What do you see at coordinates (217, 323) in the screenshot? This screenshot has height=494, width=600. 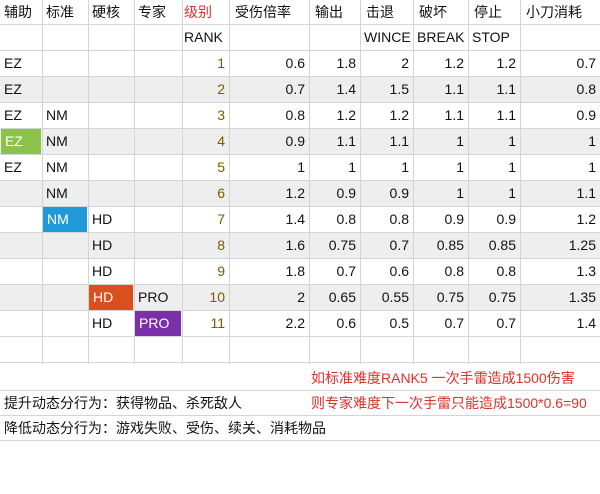 I see `rank-cell: 11` at bounding box center [217, 323].